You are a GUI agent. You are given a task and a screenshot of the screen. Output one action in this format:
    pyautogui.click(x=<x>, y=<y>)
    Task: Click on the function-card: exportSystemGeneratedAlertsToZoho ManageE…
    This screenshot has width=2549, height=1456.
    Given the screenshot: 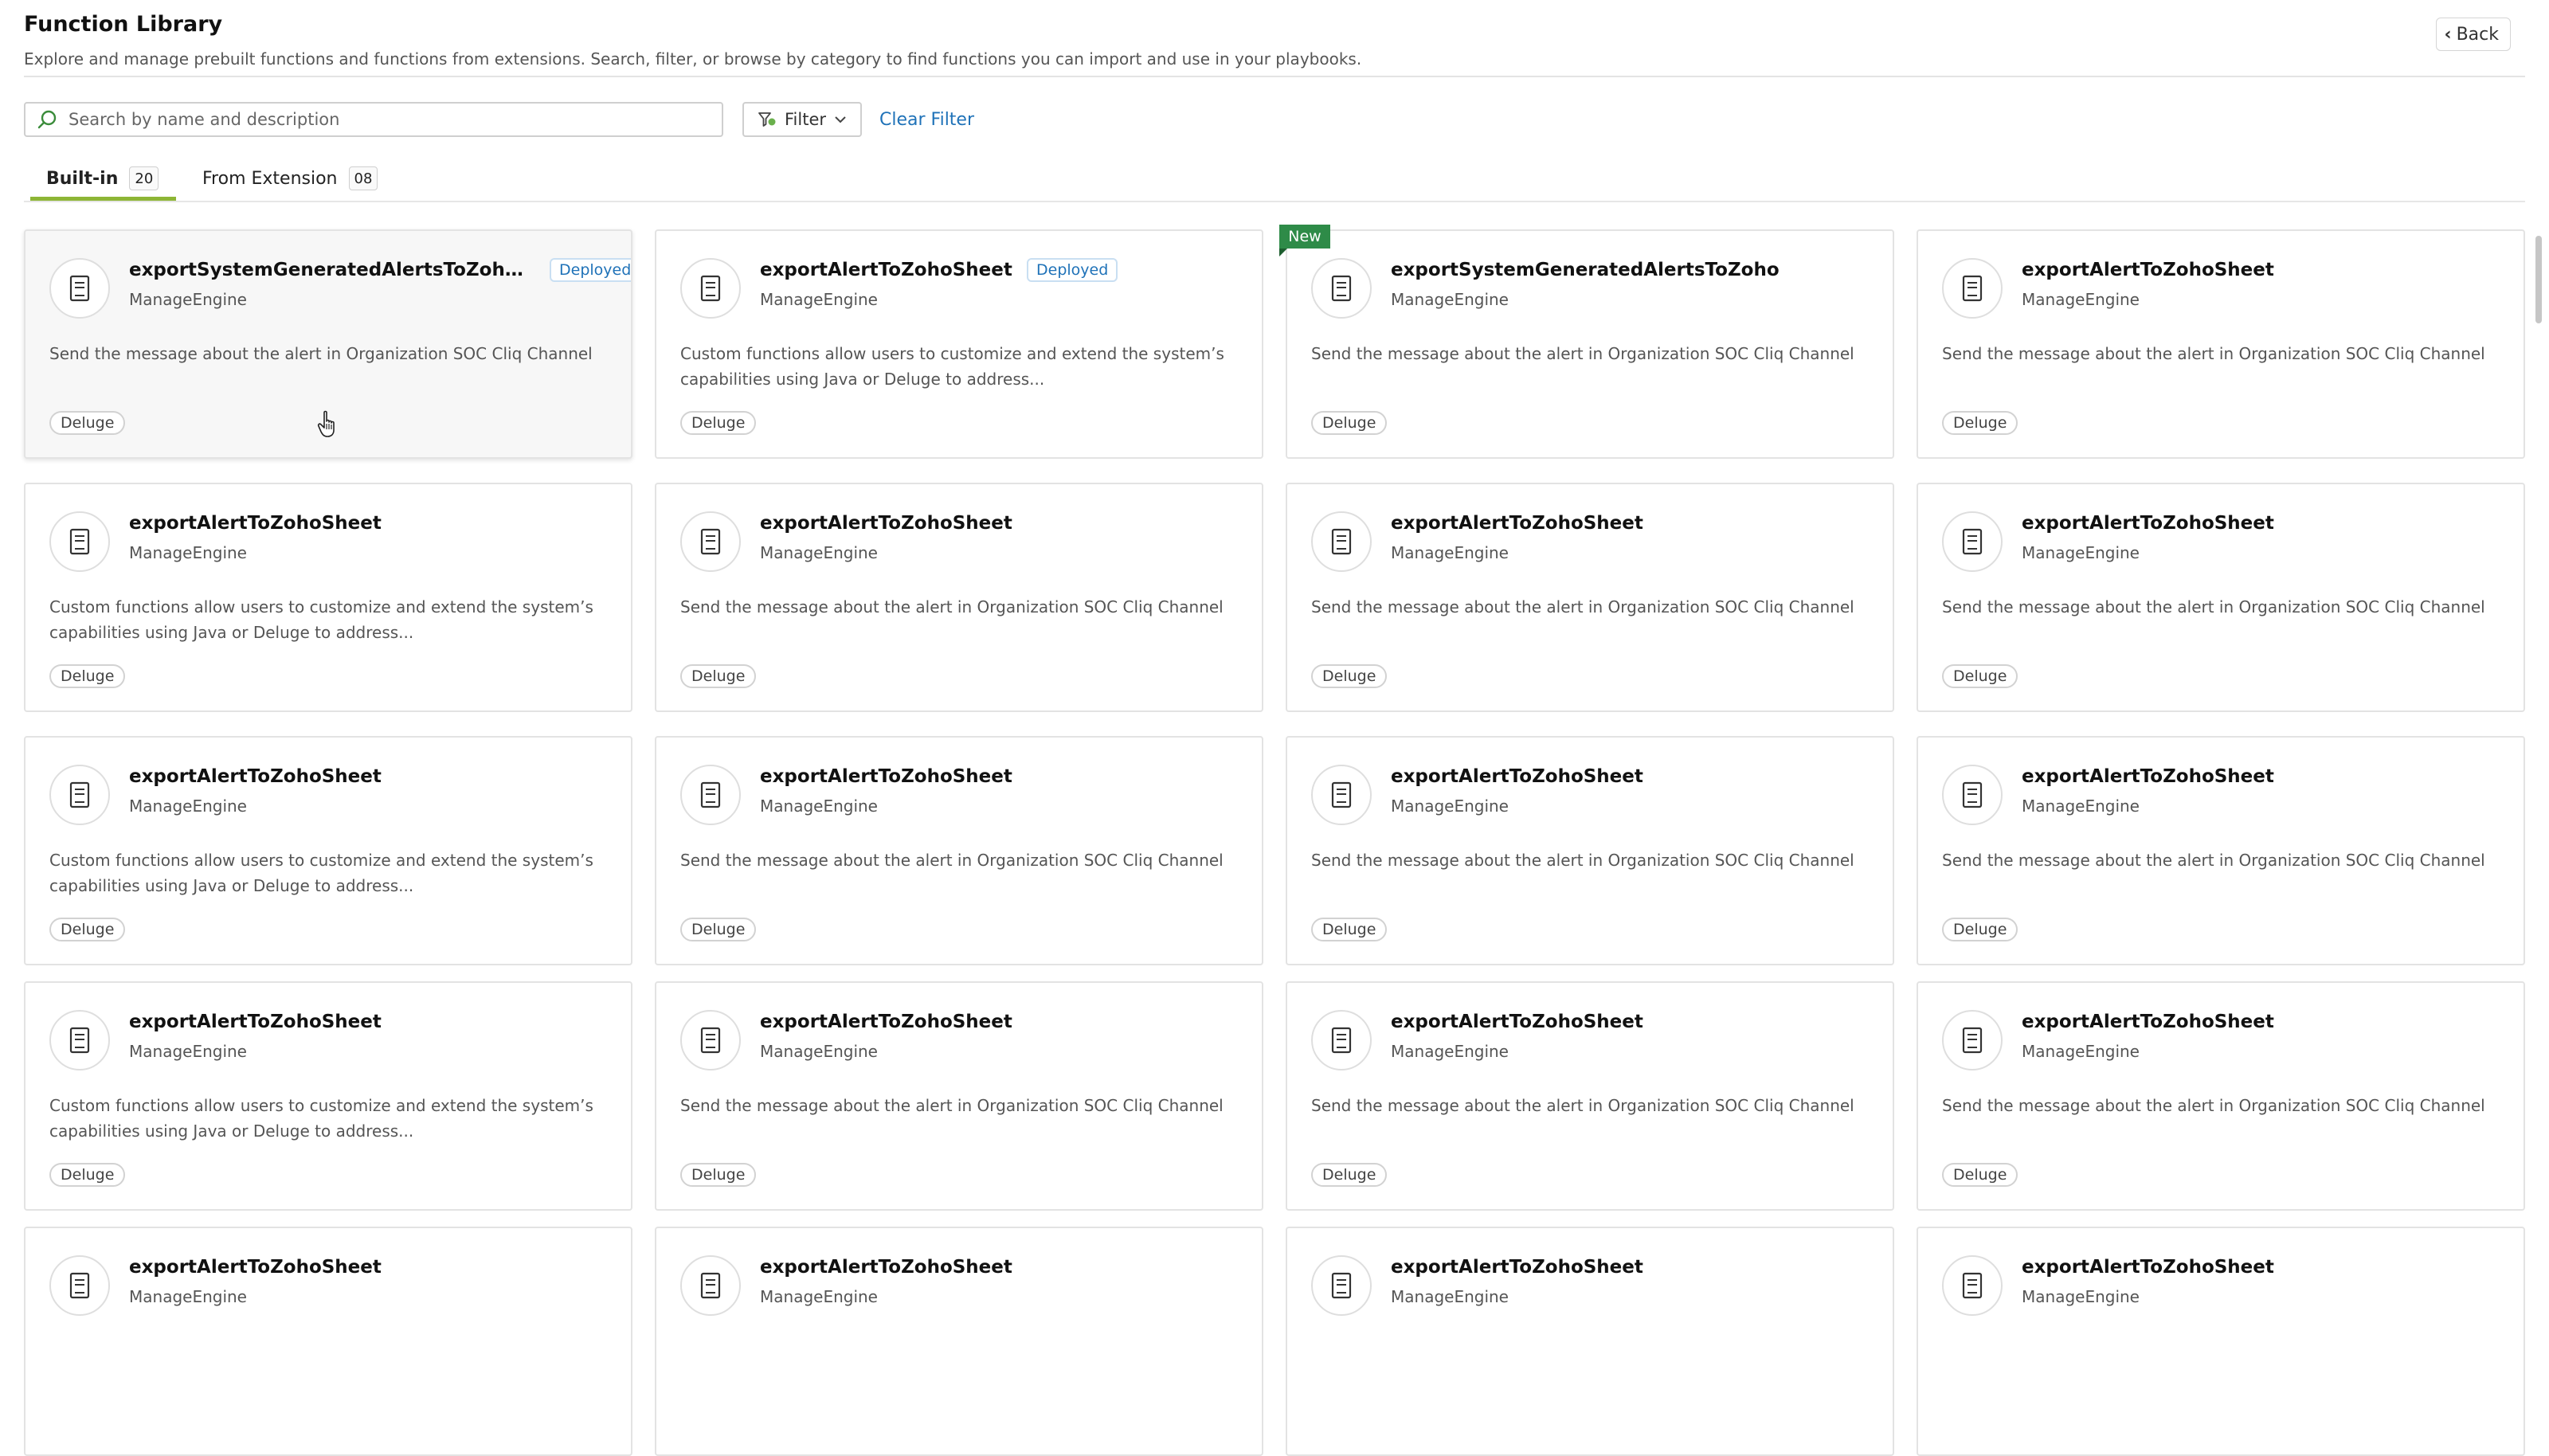 What is the action you would take?
    pyautogui.click(x=1590, y=344)
    